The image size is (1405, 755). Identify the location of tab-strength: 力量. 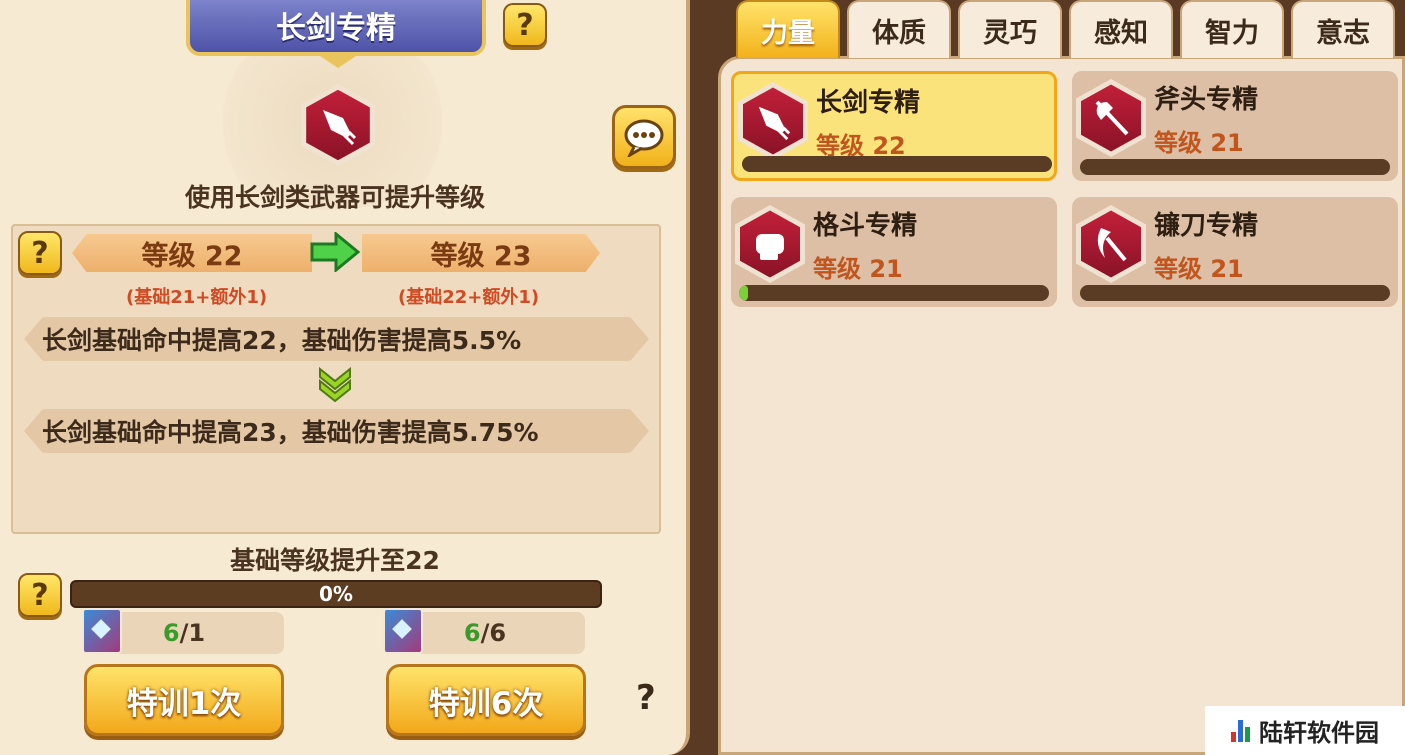
(788, 29).